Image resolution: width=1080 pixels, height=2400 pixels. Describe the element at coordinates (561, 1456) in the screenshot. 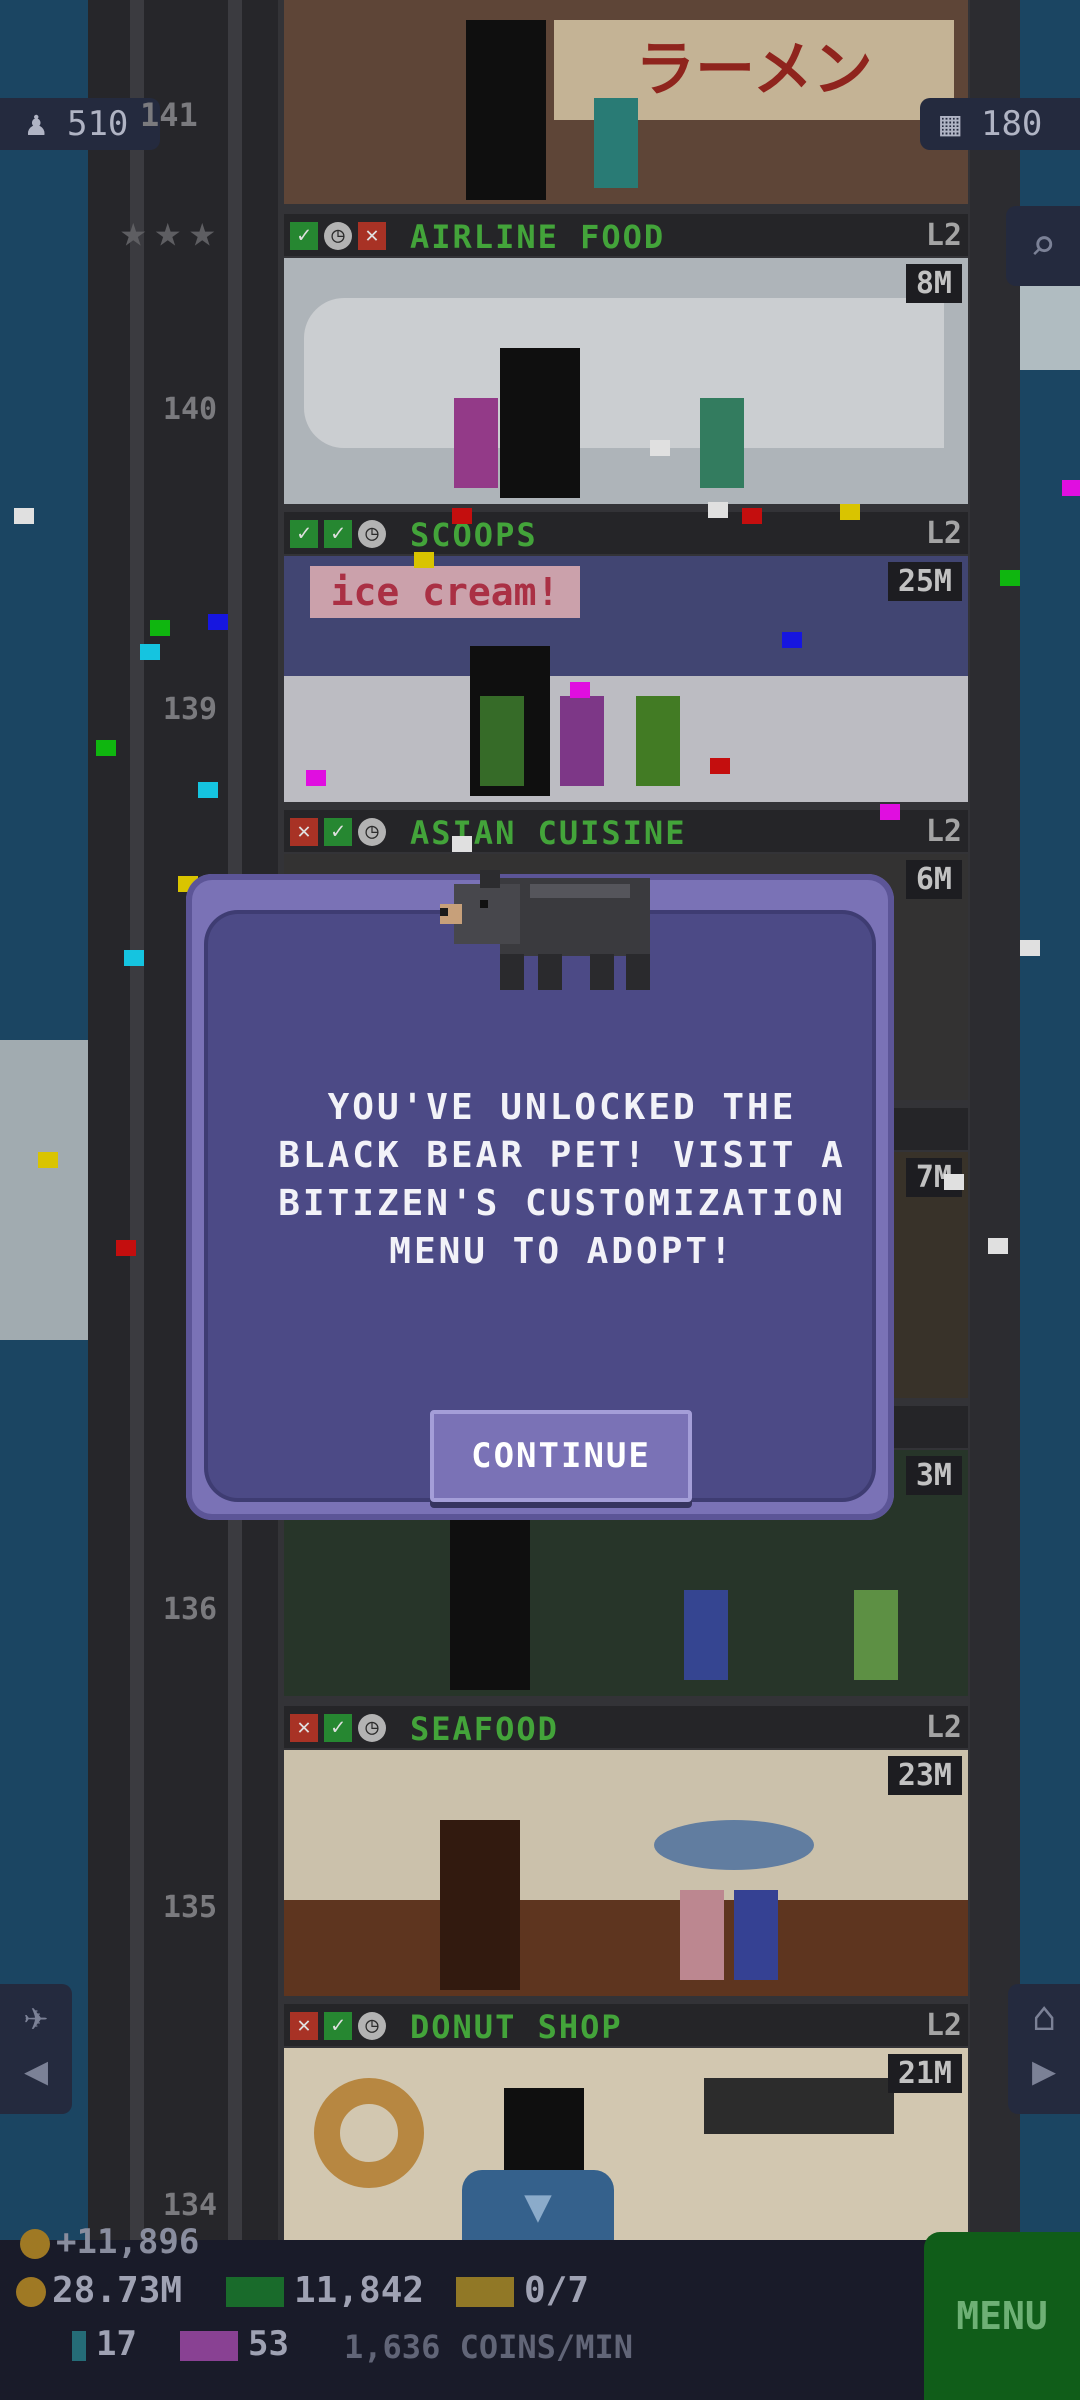

I see `continue-button: CONTINUE` at that location.